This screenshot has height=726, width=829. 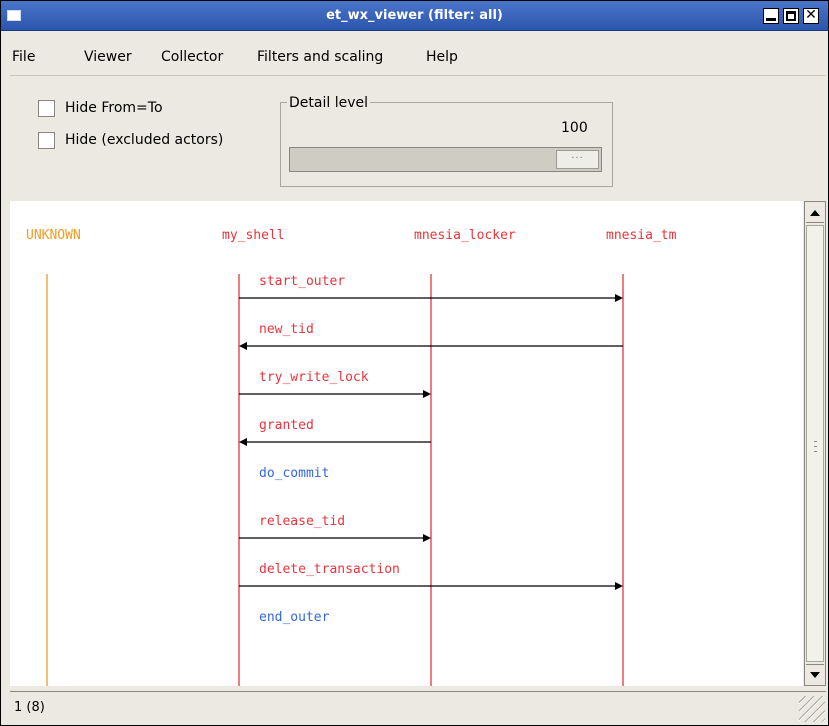 What do you see at coordinates (577, 159) in the screenshot?
I see `slider-thumb: ···` at bounding box center [577, 159].